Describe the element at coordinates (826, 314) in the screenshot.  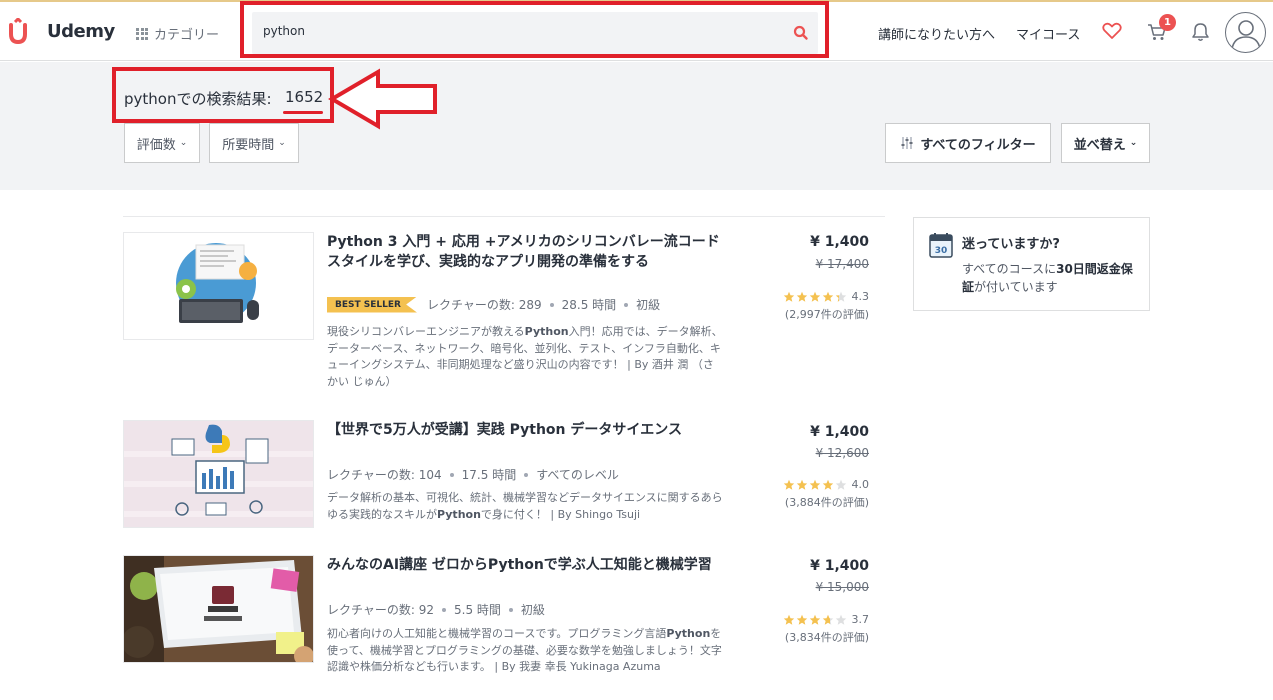
I see `review-count: (2,997件の評価)` at that location.